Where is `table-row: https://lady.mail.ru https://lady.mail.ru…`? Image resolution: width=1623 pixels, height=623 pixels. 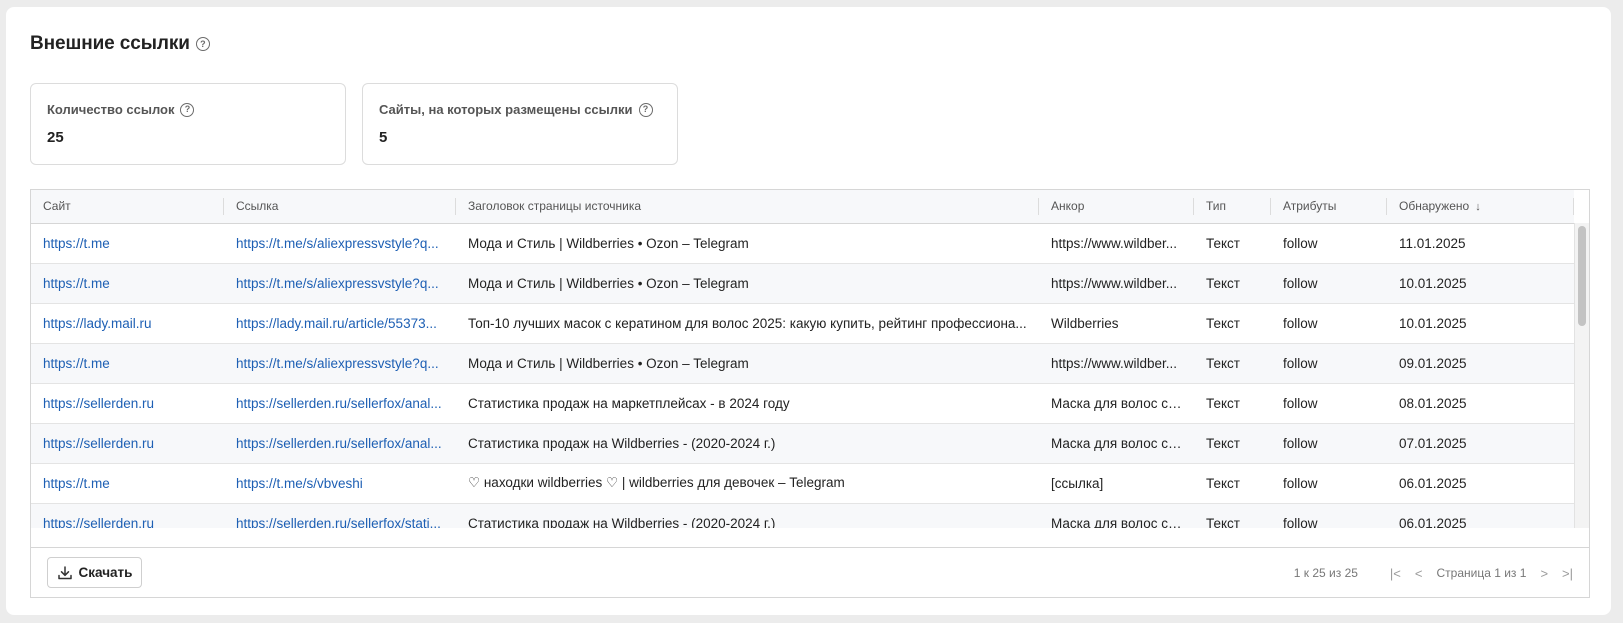 table-row: https://lady.mail.ru https://lady.mail.ru… is located at coordinates (802, 323).